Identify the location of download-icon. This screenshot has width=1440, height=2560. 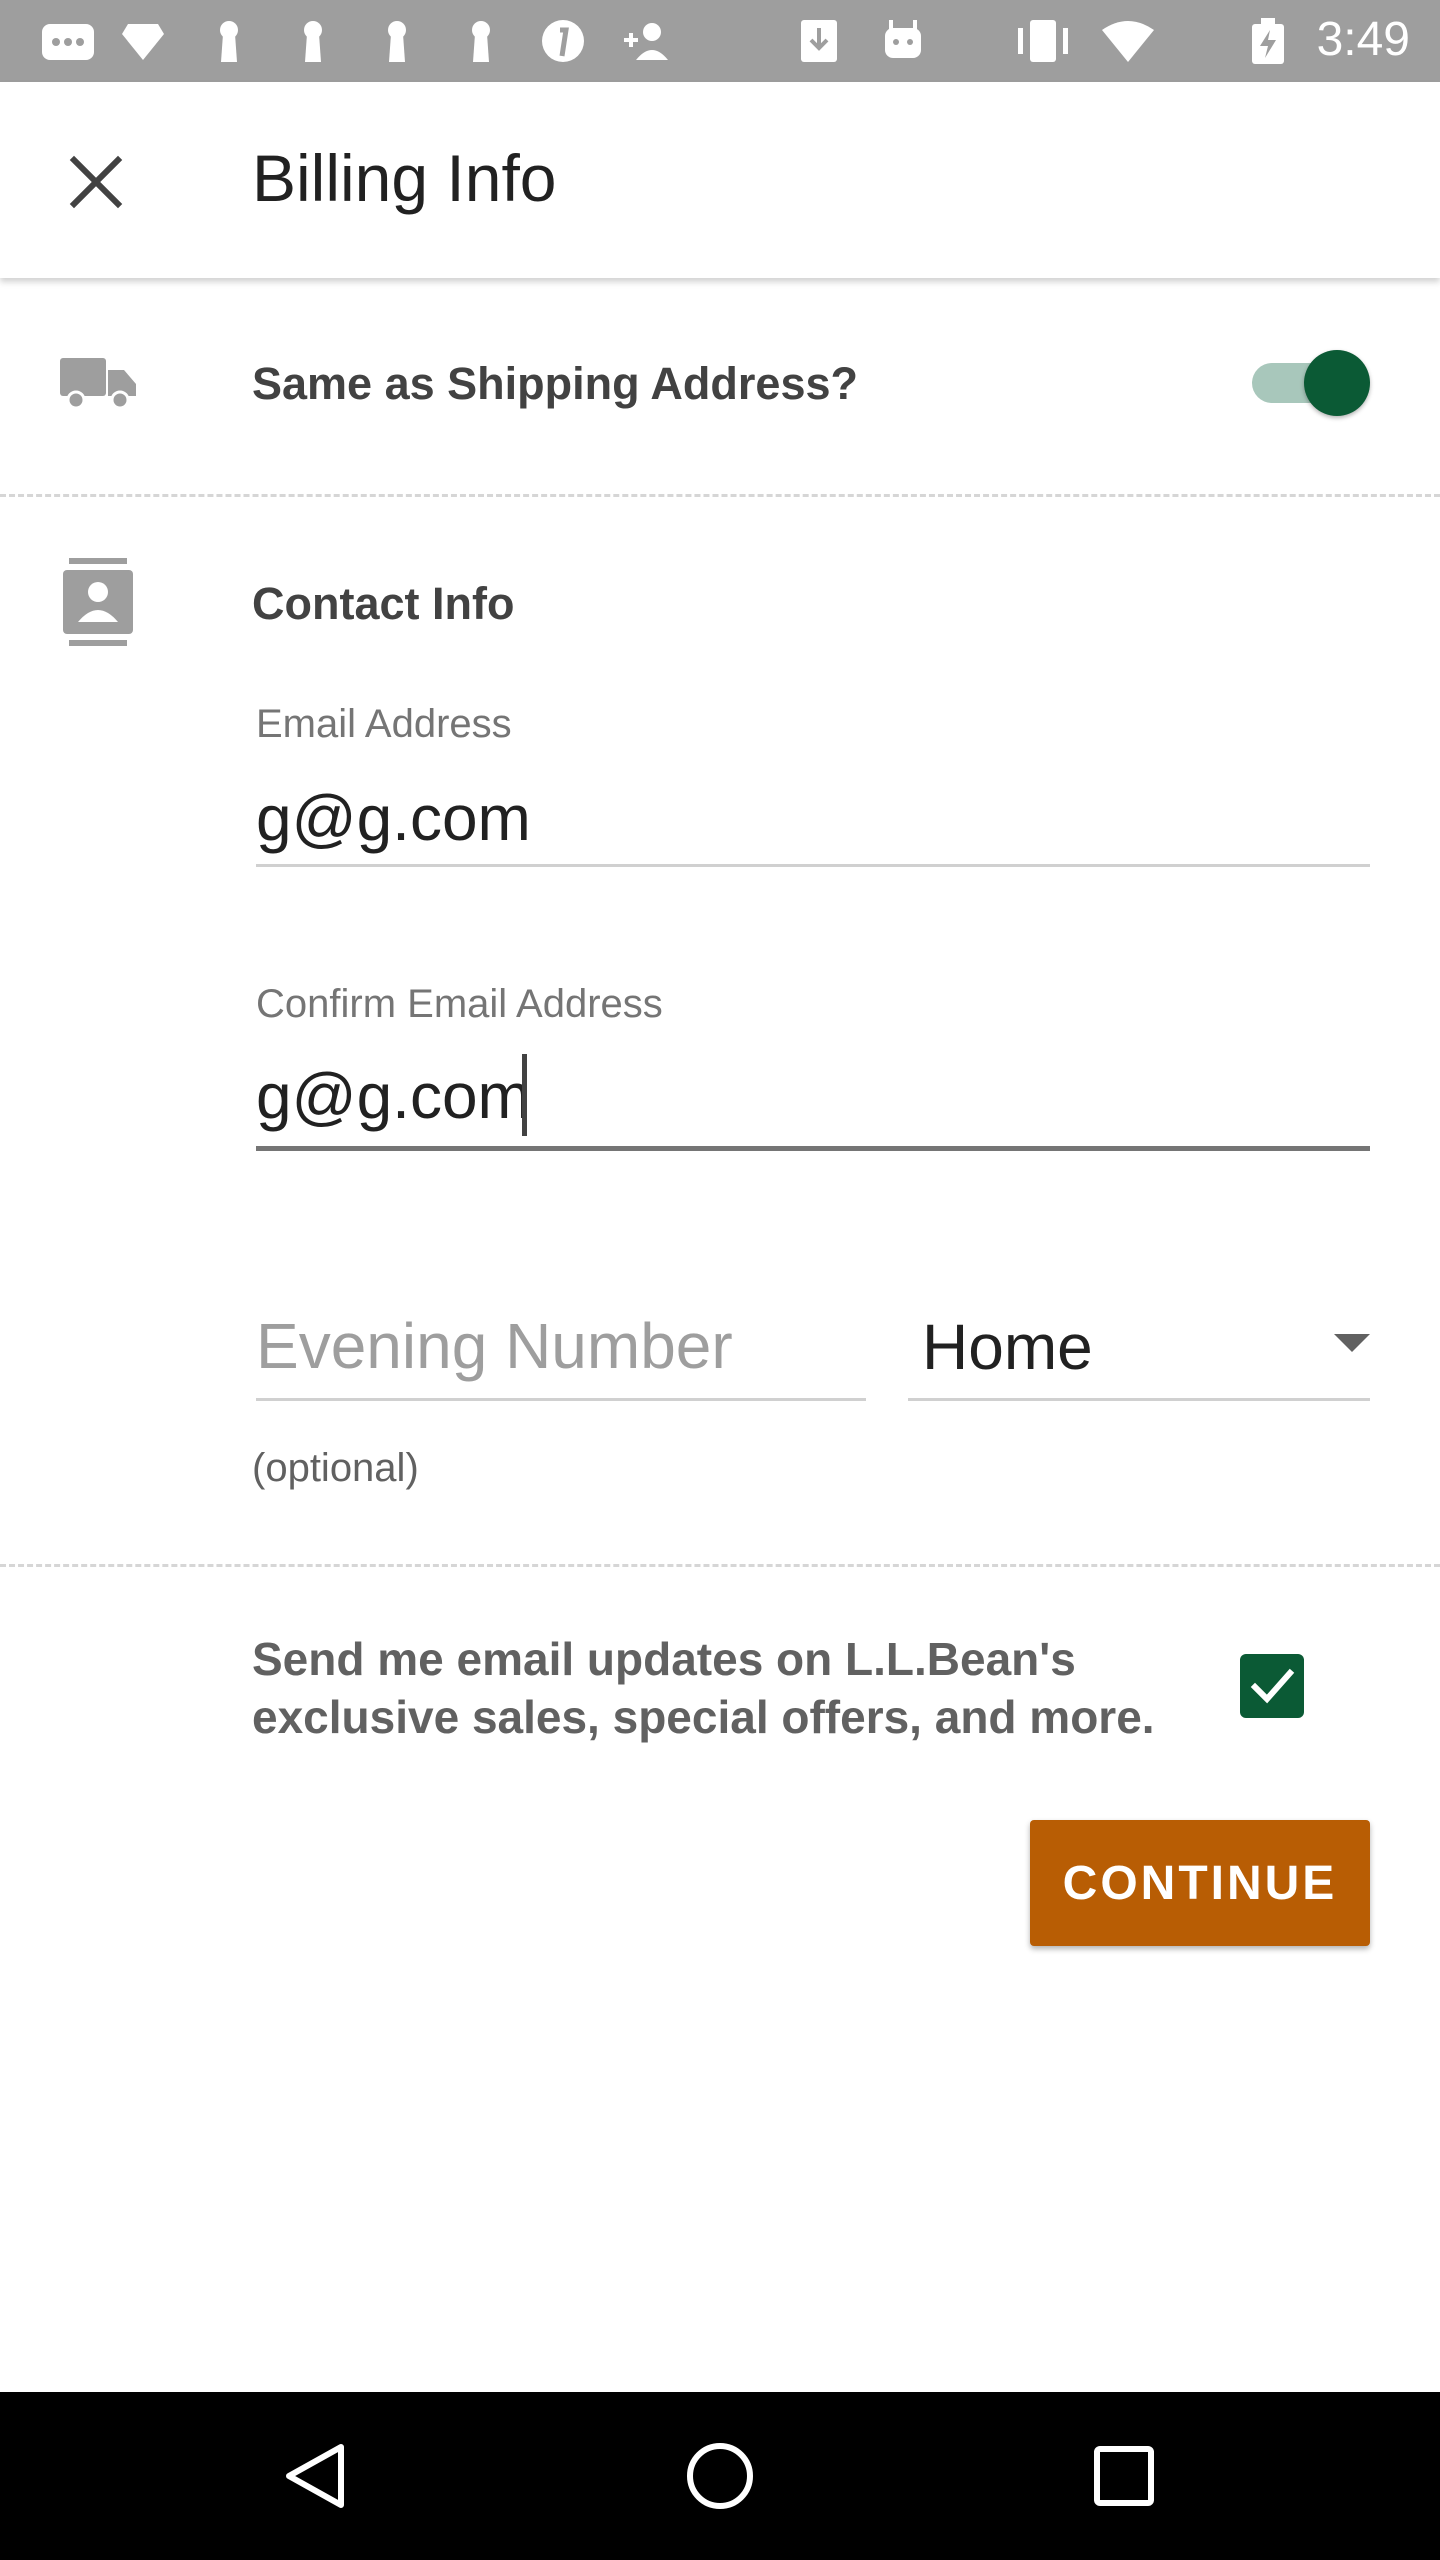
(819, 41).